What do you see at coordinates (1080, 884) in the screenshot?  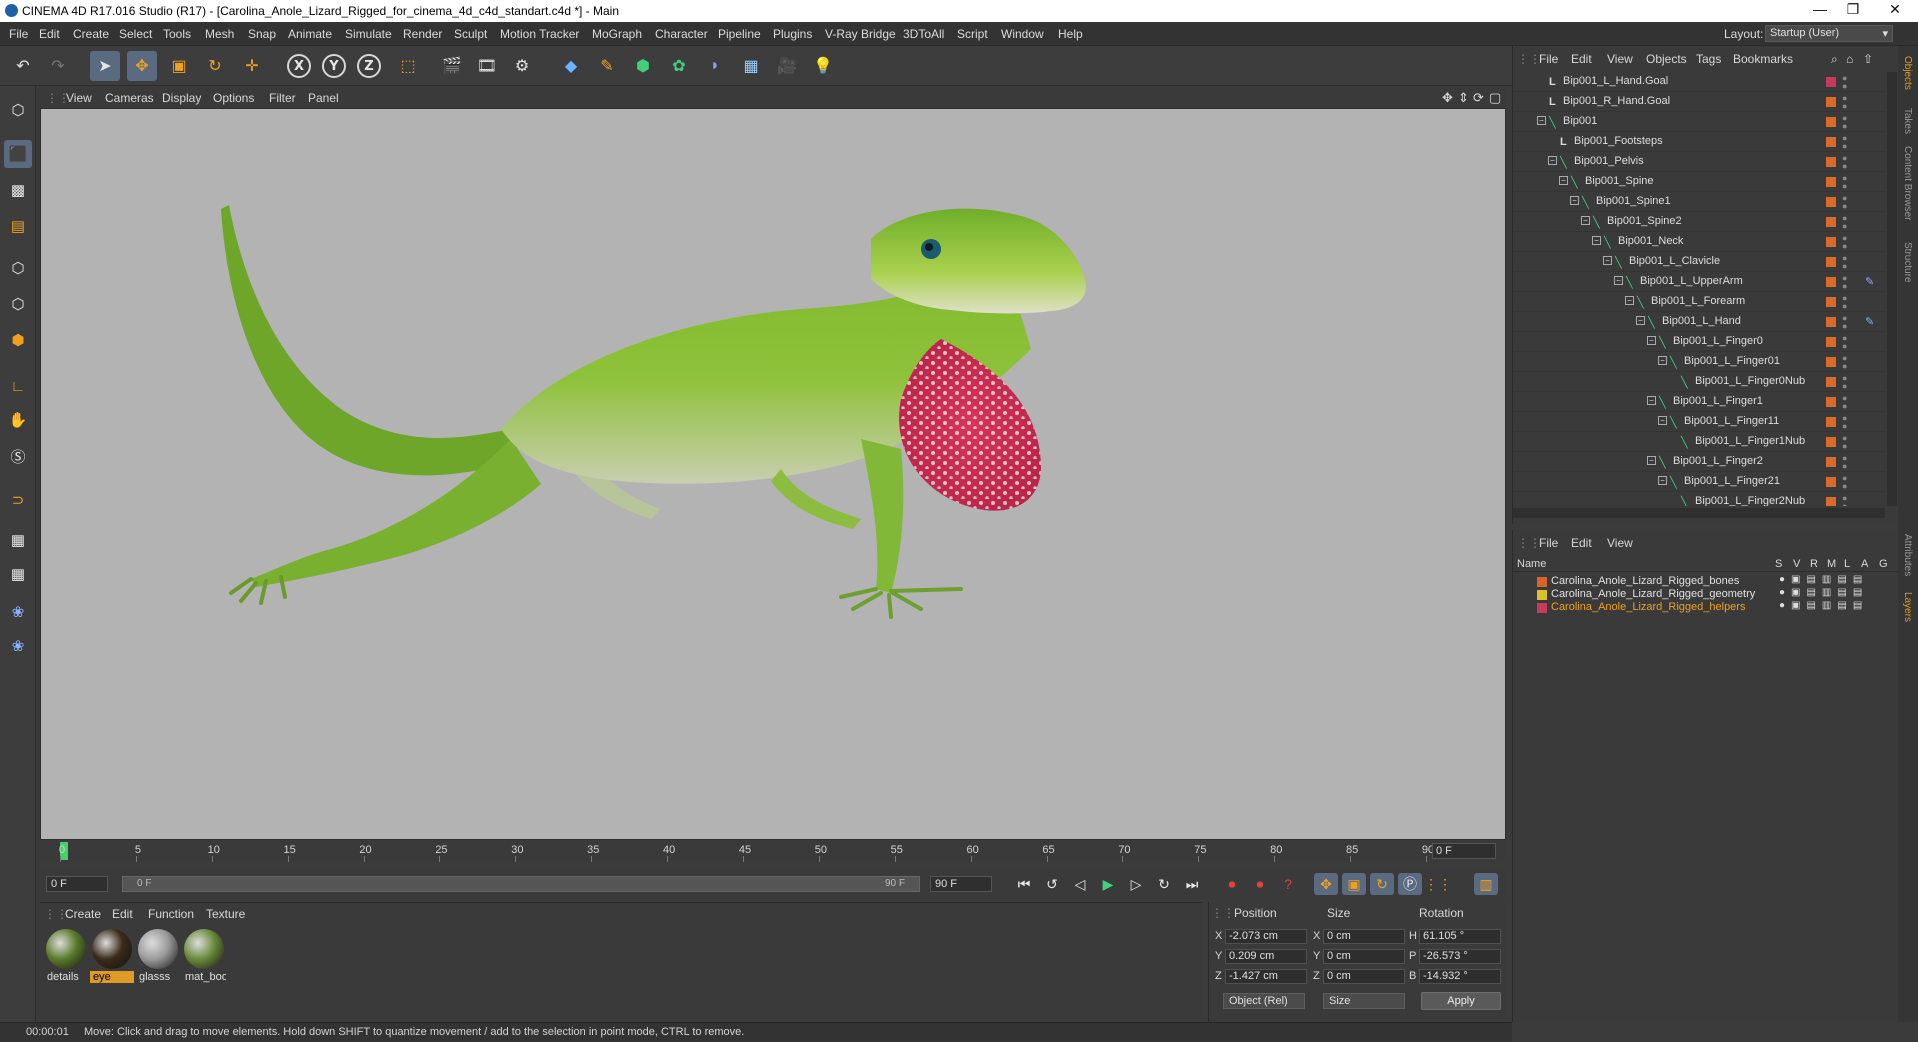 I see `previous-frame-icon: ◁` at bounding box center [1080, 884].